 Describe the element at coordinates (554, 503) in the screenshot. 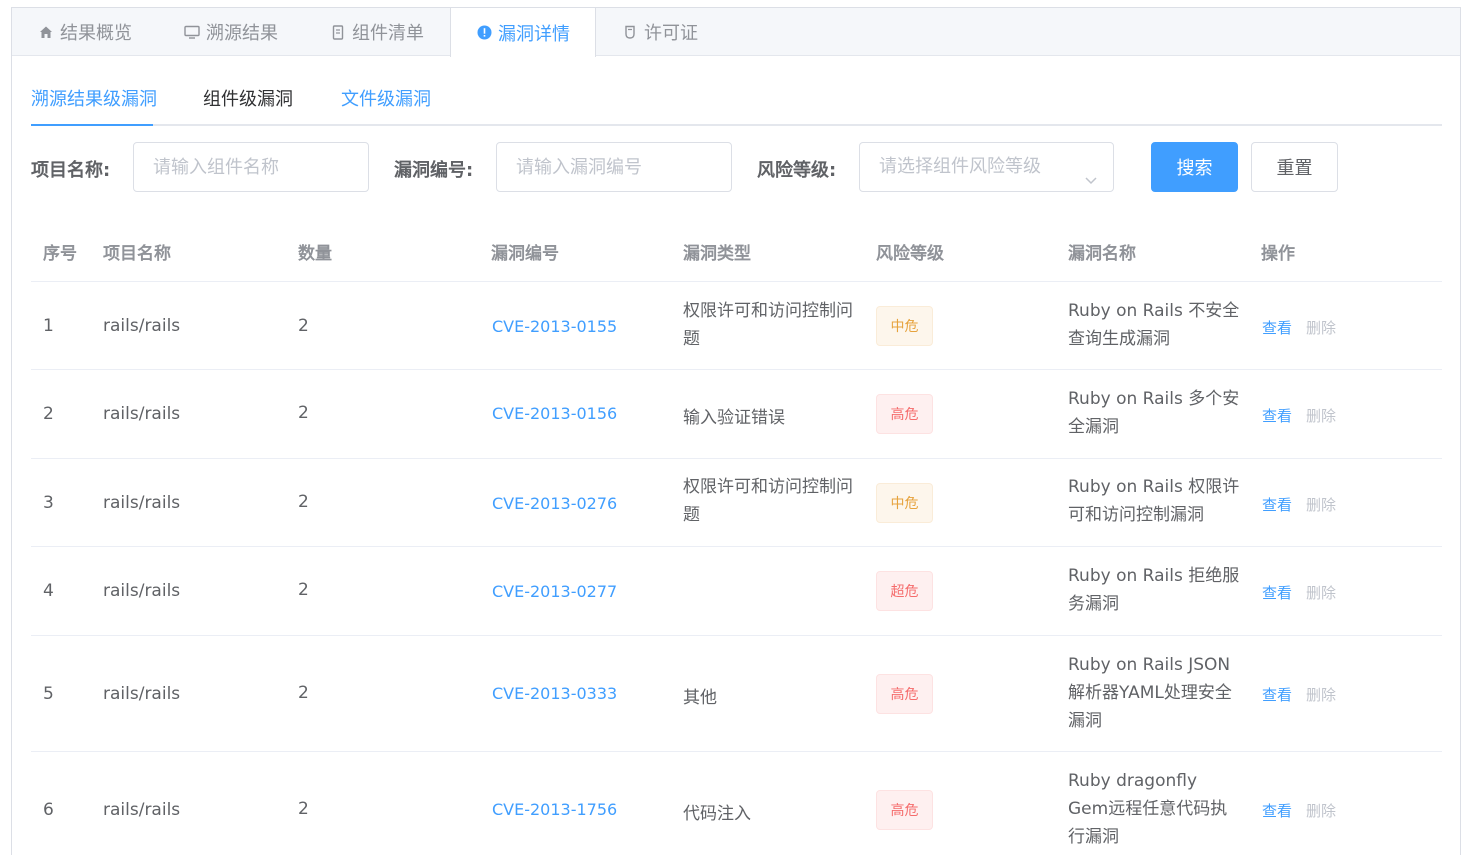

I see `row-cve-link: CVE-2013-0276` at that location.